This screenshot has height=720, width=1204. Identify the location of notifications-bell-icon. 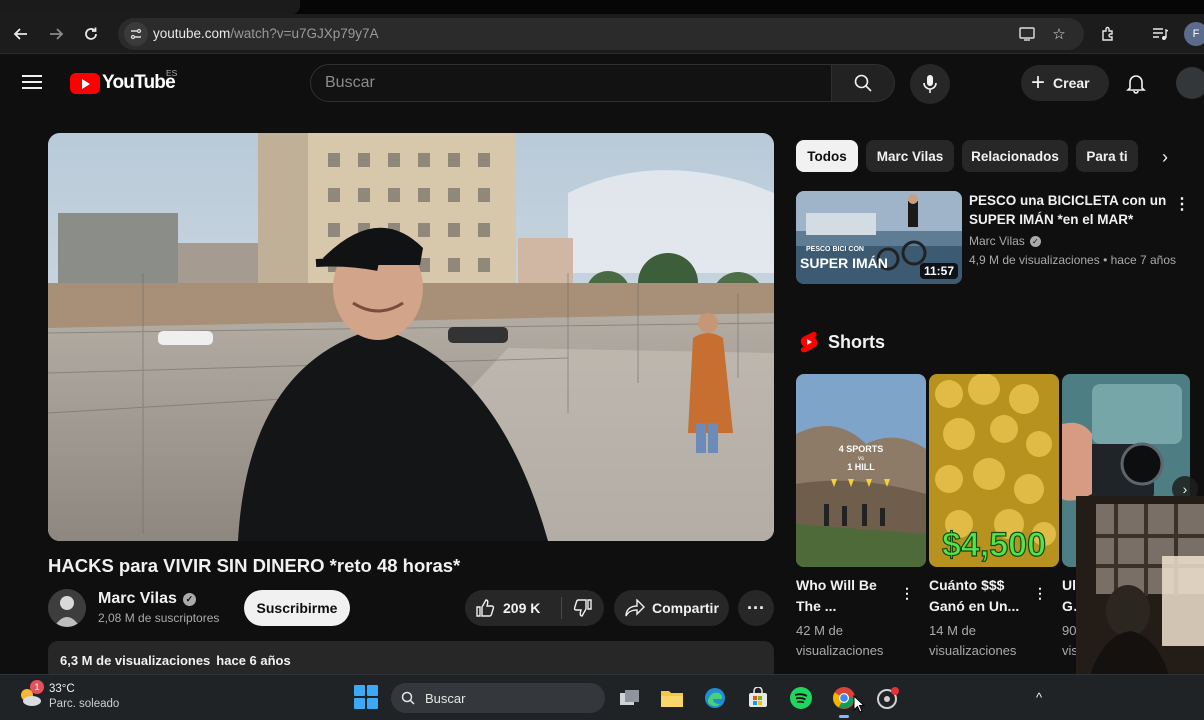
(1136, 83).